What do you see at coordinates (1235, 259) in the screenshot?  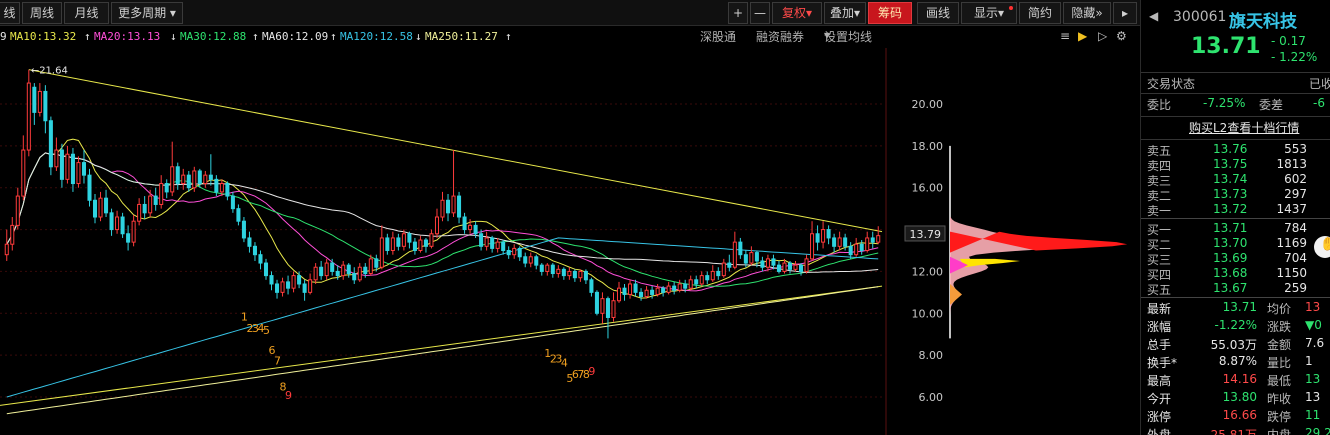 I see `buy-level-row: 买三 13.69 704` at bounding box center [1235, 259].